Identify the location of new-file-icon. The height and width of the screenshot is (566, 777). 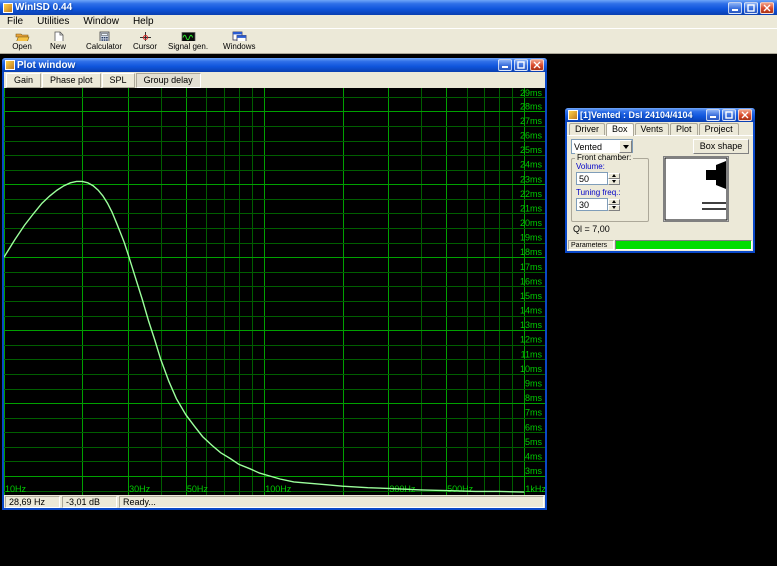
(58, 36).